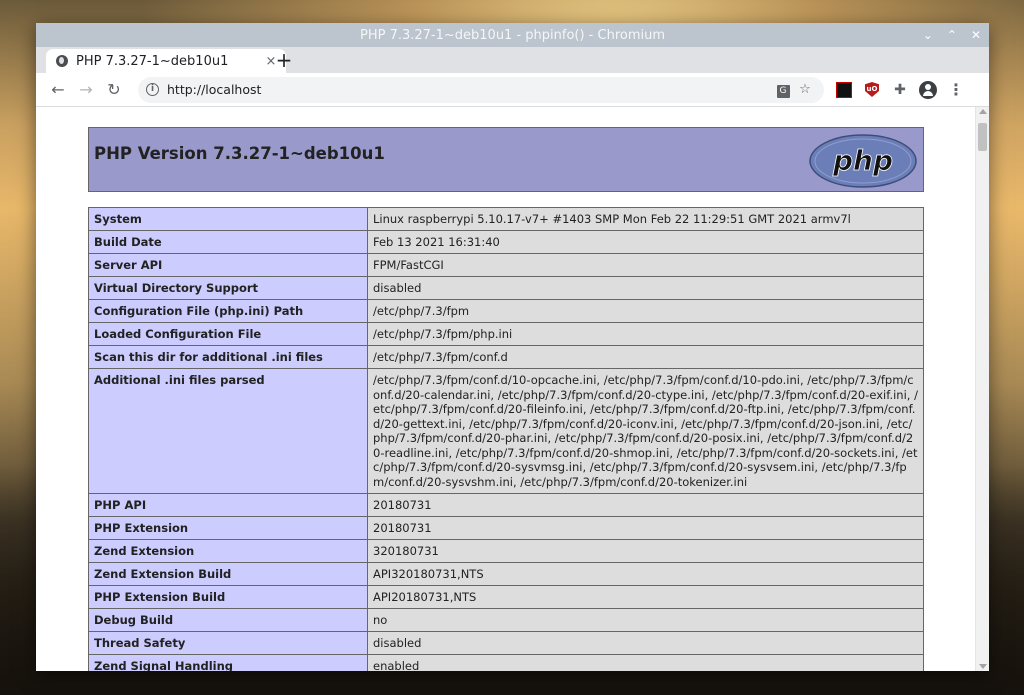 The height and width of the screenshot is (695, 1024). I want to click on php-logo: php, so click(863, 161).